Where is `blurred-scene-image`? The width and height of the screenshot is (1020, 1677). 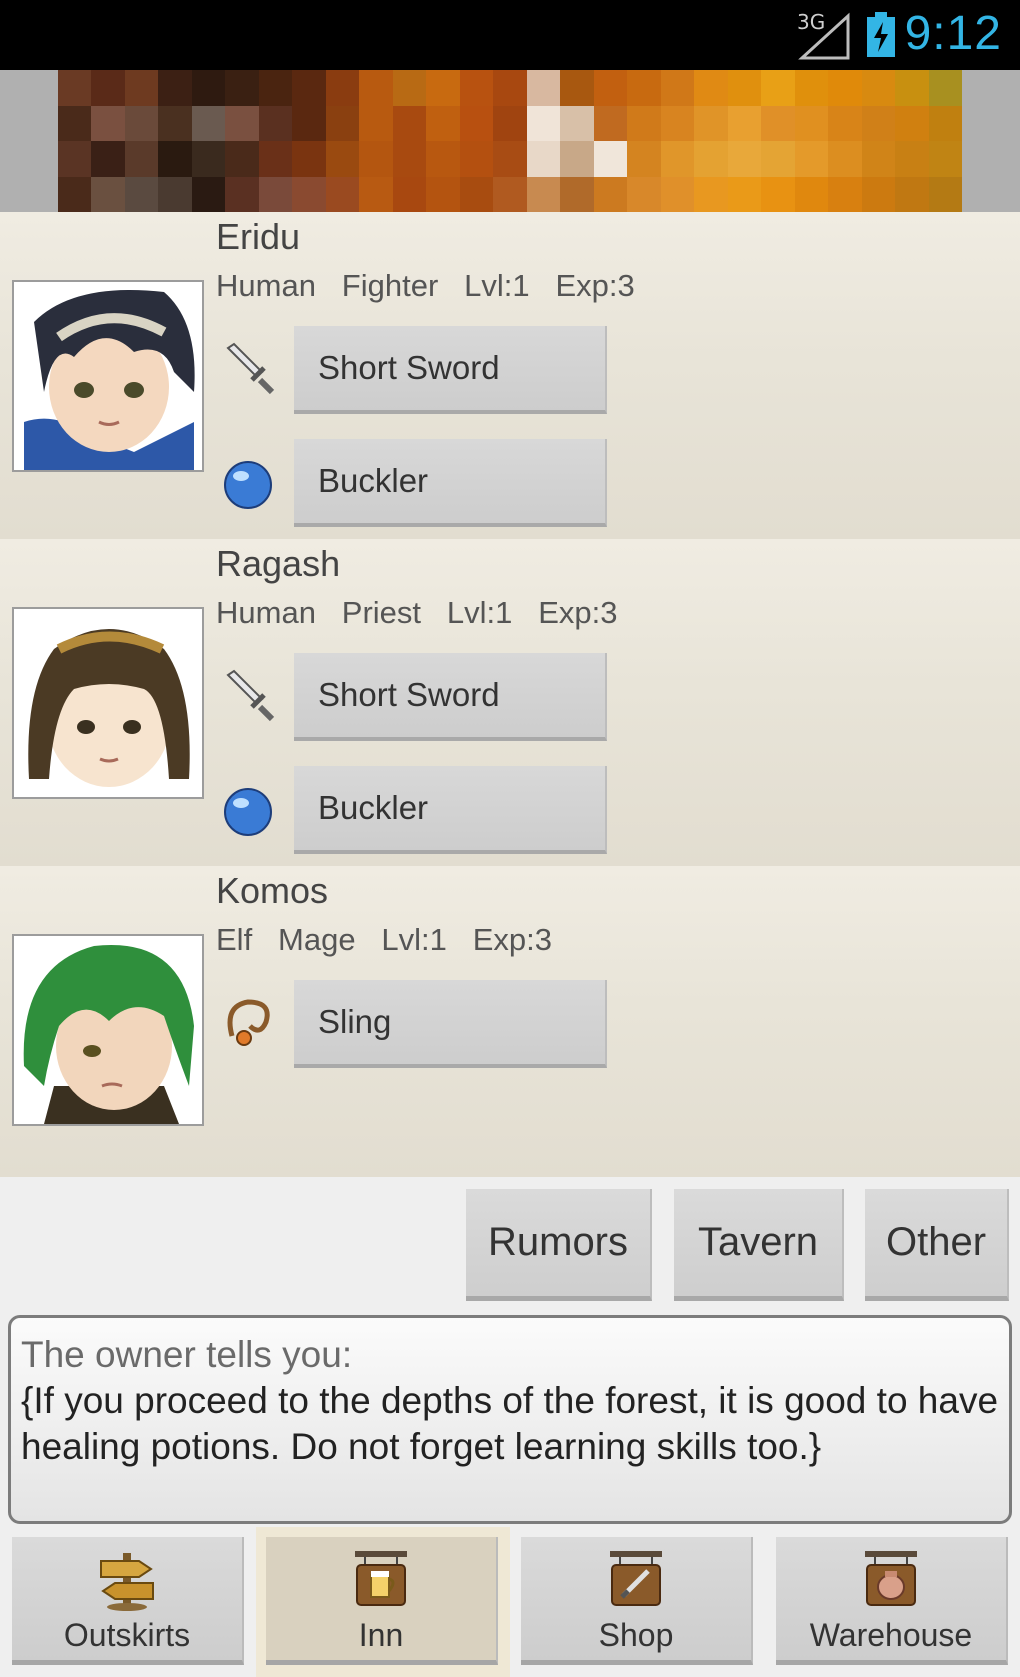
blurred-scene-image is located at coordinates (510, 141).